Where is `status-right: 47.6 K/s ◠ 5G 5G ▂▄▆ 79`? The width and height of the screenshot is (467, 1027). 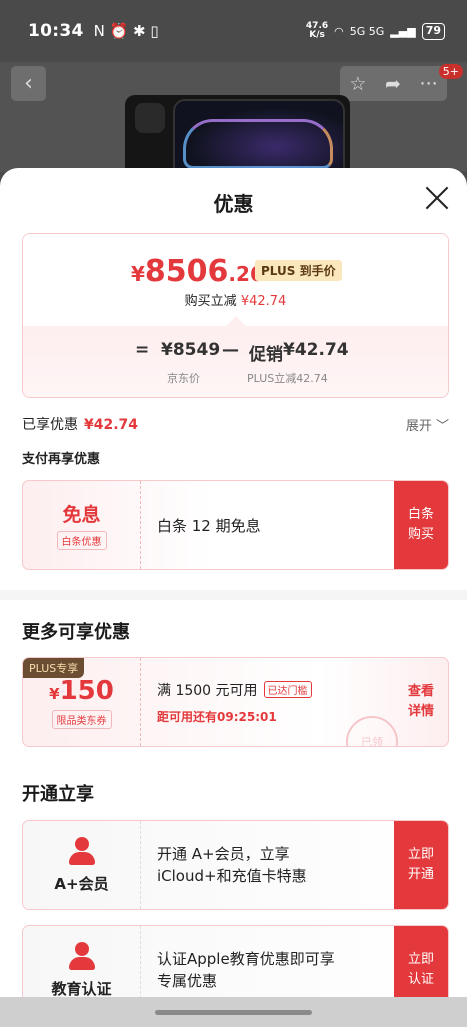
status-right: 47.6 K/s ◠ 5G 5G ▂▄▆ 79 is located at coordinates (375, 31).